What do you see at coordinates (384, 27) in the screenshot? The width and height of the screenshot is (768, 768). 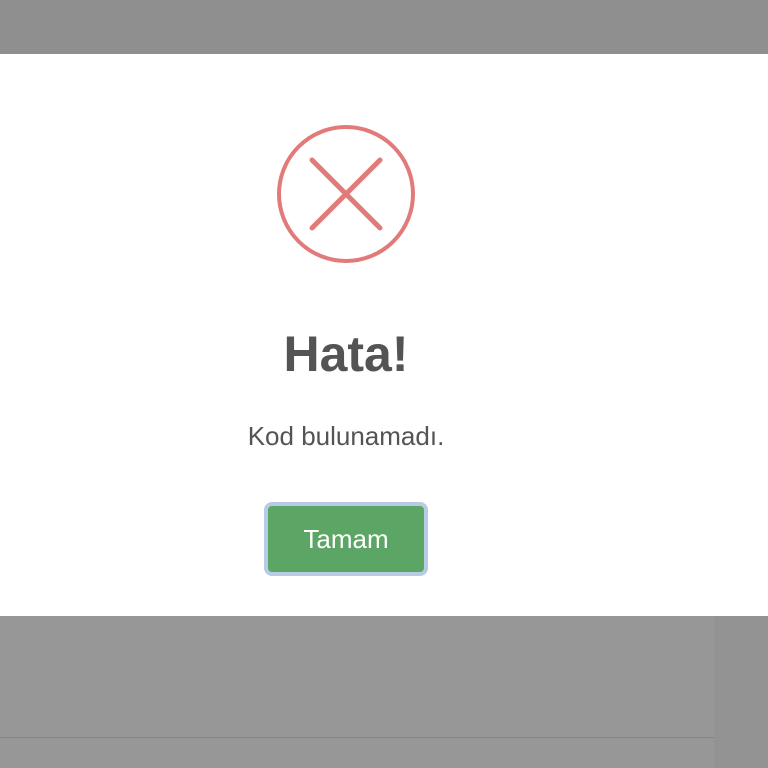 I see `overlay-top` at bounding box center [384, 27].